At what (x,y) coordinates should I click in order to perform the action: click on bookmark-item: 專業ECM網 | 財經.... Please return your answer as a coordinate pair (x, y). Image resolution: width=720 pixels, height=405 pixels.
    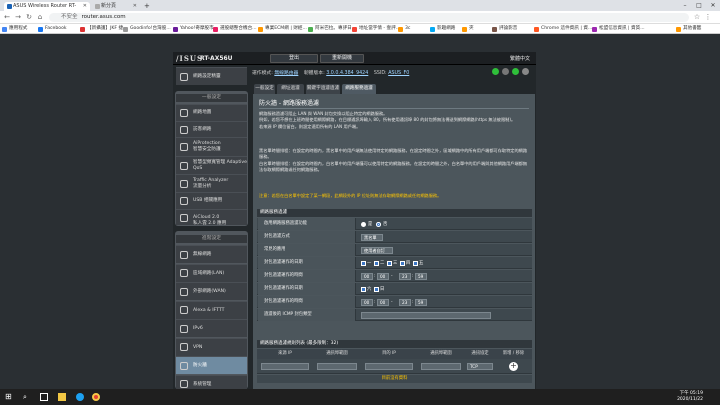
    Looking at the image, I should click on (282, 29).